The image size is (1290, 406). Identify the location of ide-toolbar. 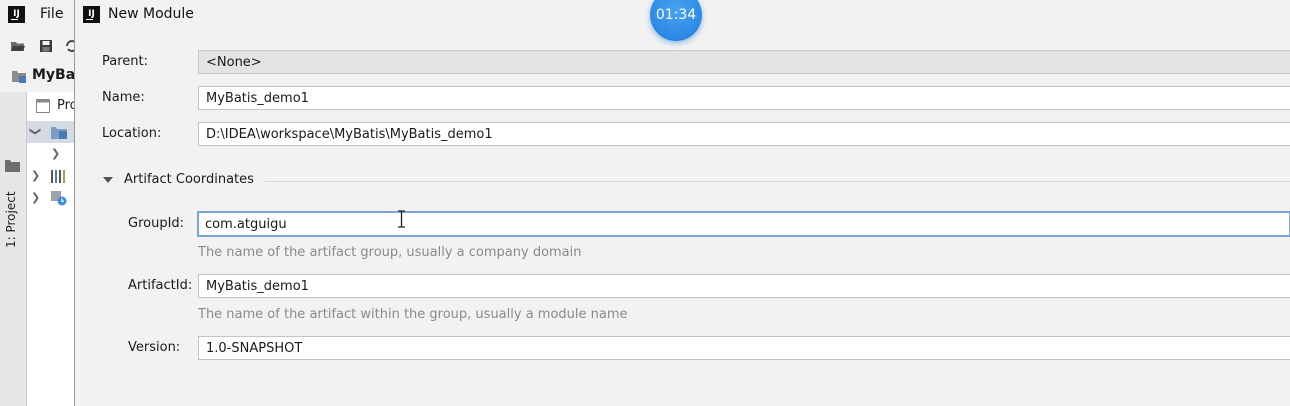
(39, 46).